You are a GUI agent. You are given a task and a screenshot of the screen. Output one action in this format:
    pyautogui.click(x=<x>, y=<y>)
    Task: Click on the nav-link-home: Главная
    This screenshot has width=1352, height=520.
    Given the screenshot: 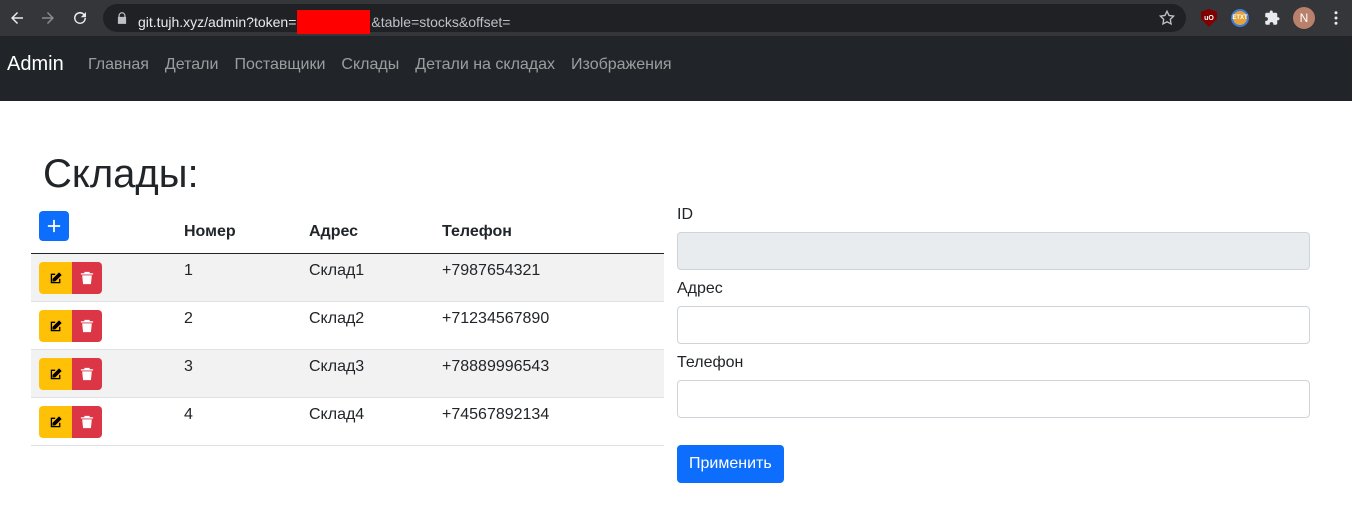 What is the action you would take?
    pyautogui.click(x=118, y=65)
    